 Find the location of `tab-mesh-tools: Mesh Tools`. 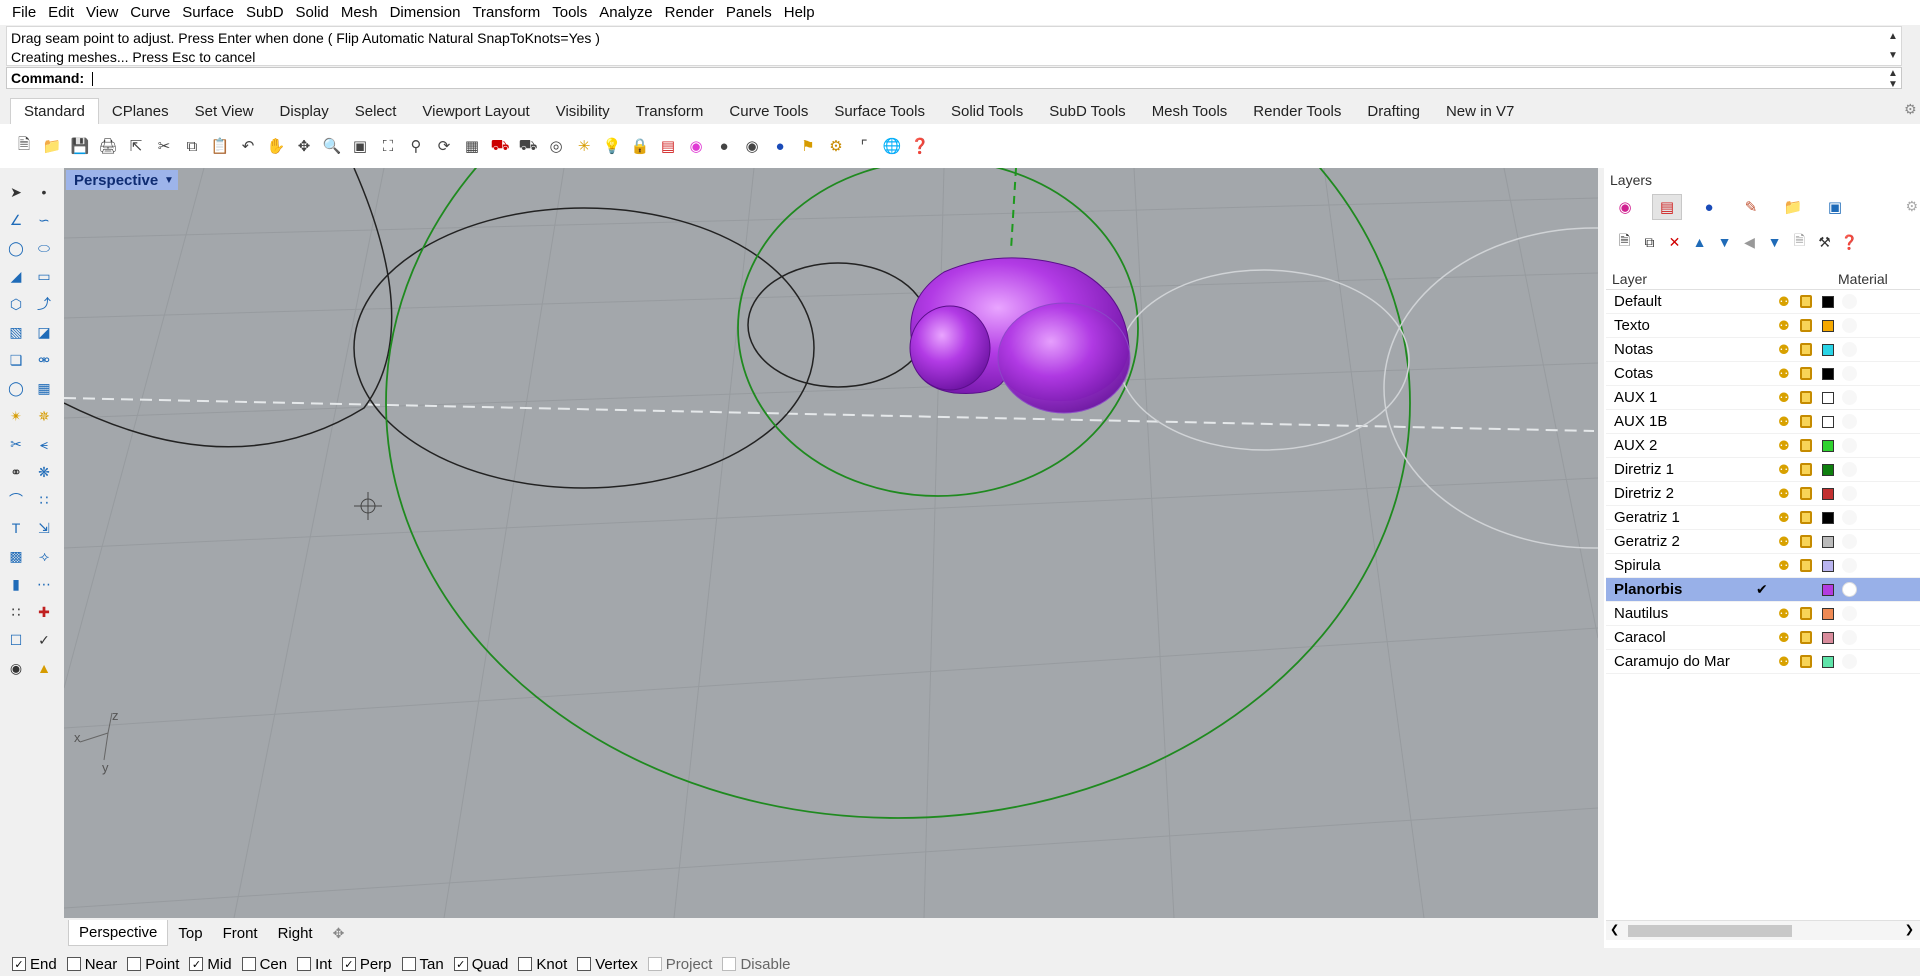

tab-mesh-tools: Mesh Tools is located at coordinates (1190, 111).